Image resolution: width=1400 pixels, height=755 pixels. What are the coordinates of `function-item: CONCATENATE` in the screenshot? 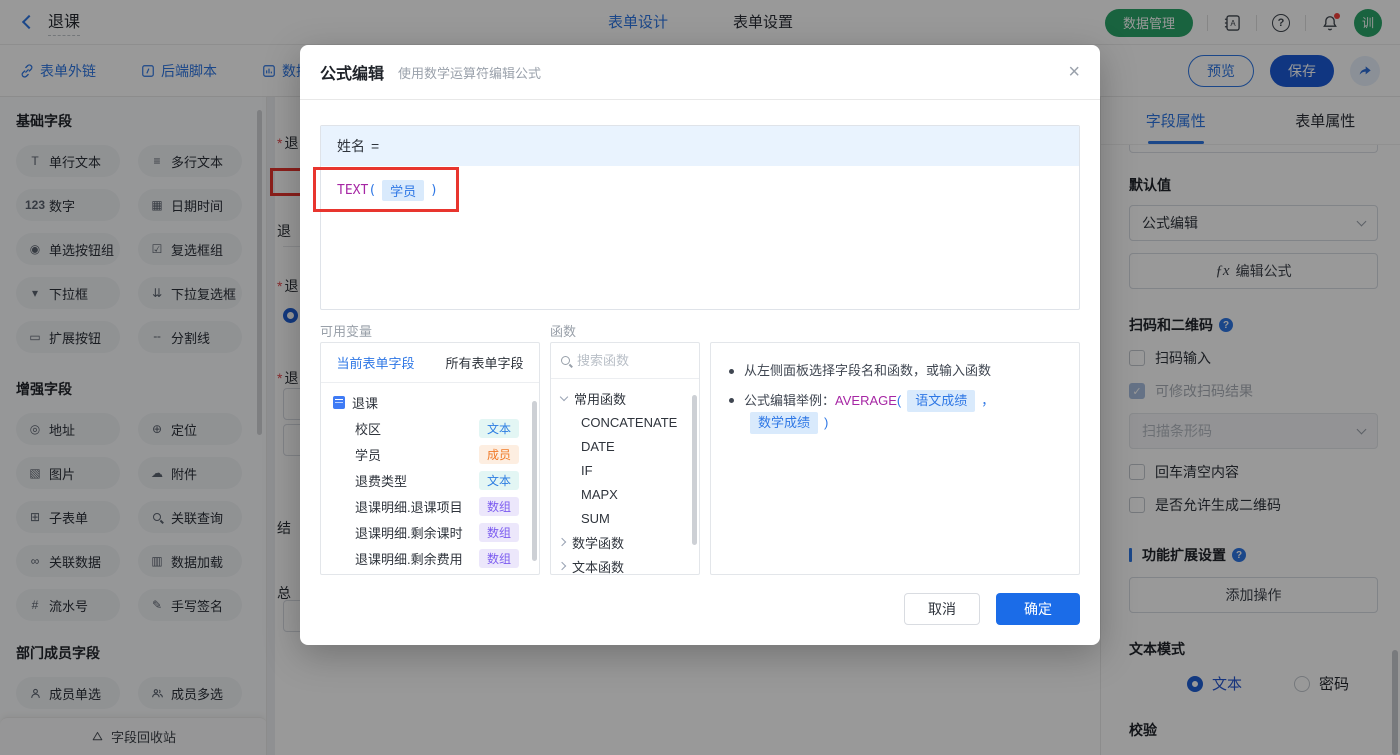 It's located at (625, 422).